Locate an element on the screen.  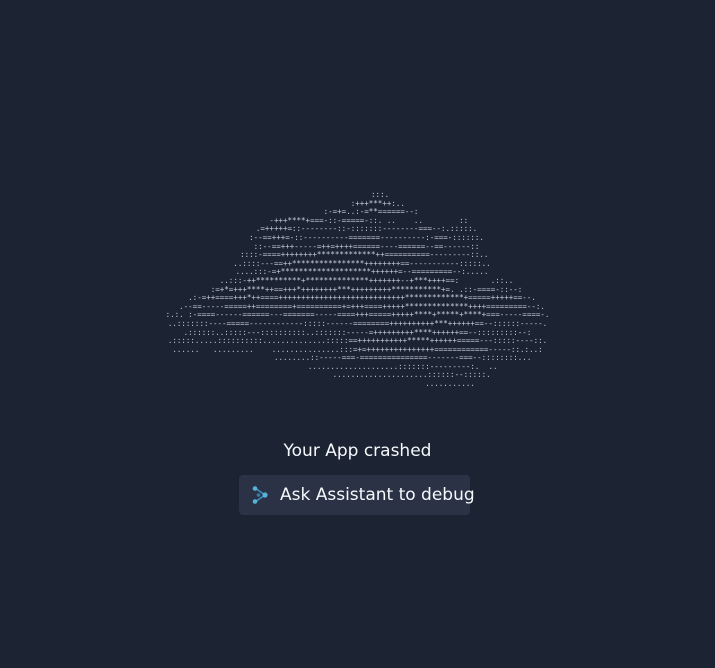
ask-assistant-debug-button: Ask Assistant to debug is located at coordinates (357, 495).